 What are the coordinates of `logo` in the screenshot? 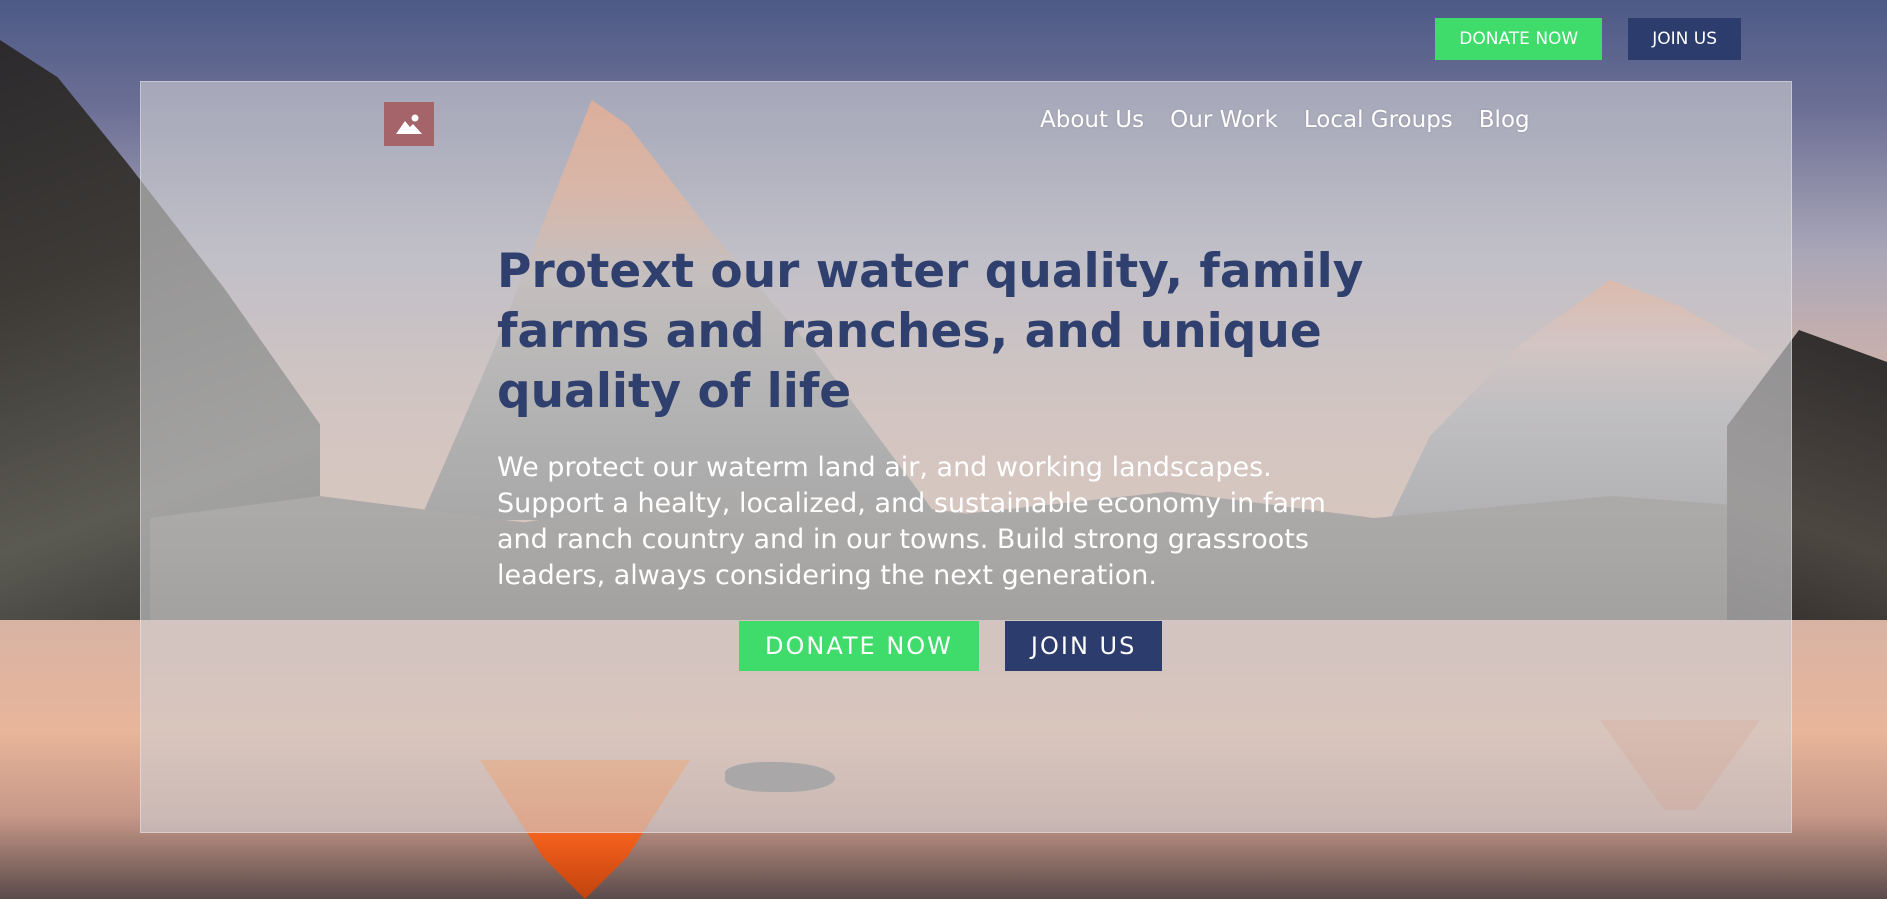 It's located at (409, 124).